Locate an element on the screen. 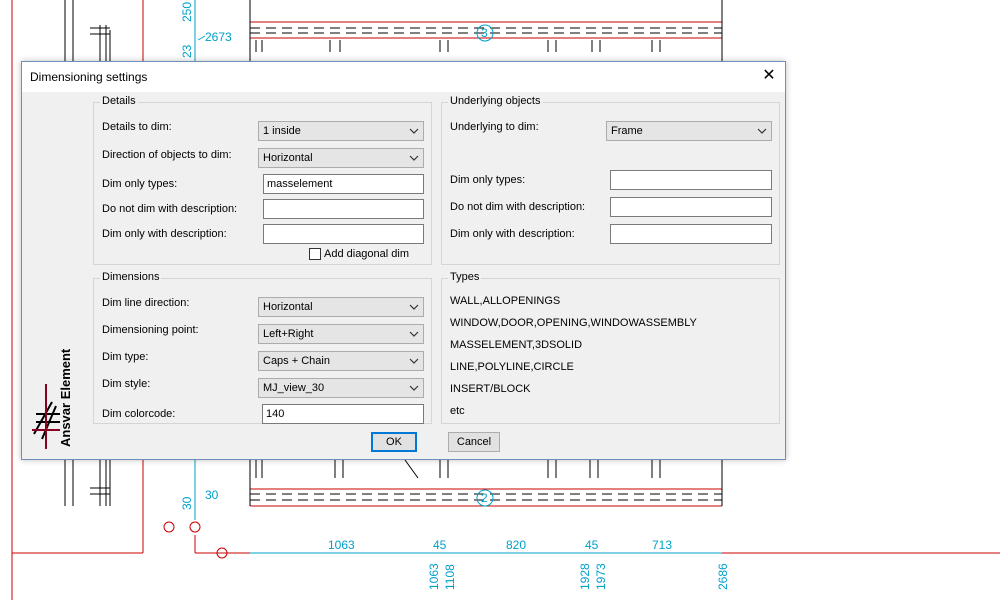 The height and width of the screenshot is (600, 1000). underlying-not-dim-desc-label: Do not dim with description: is located at coordinates (518, 207).